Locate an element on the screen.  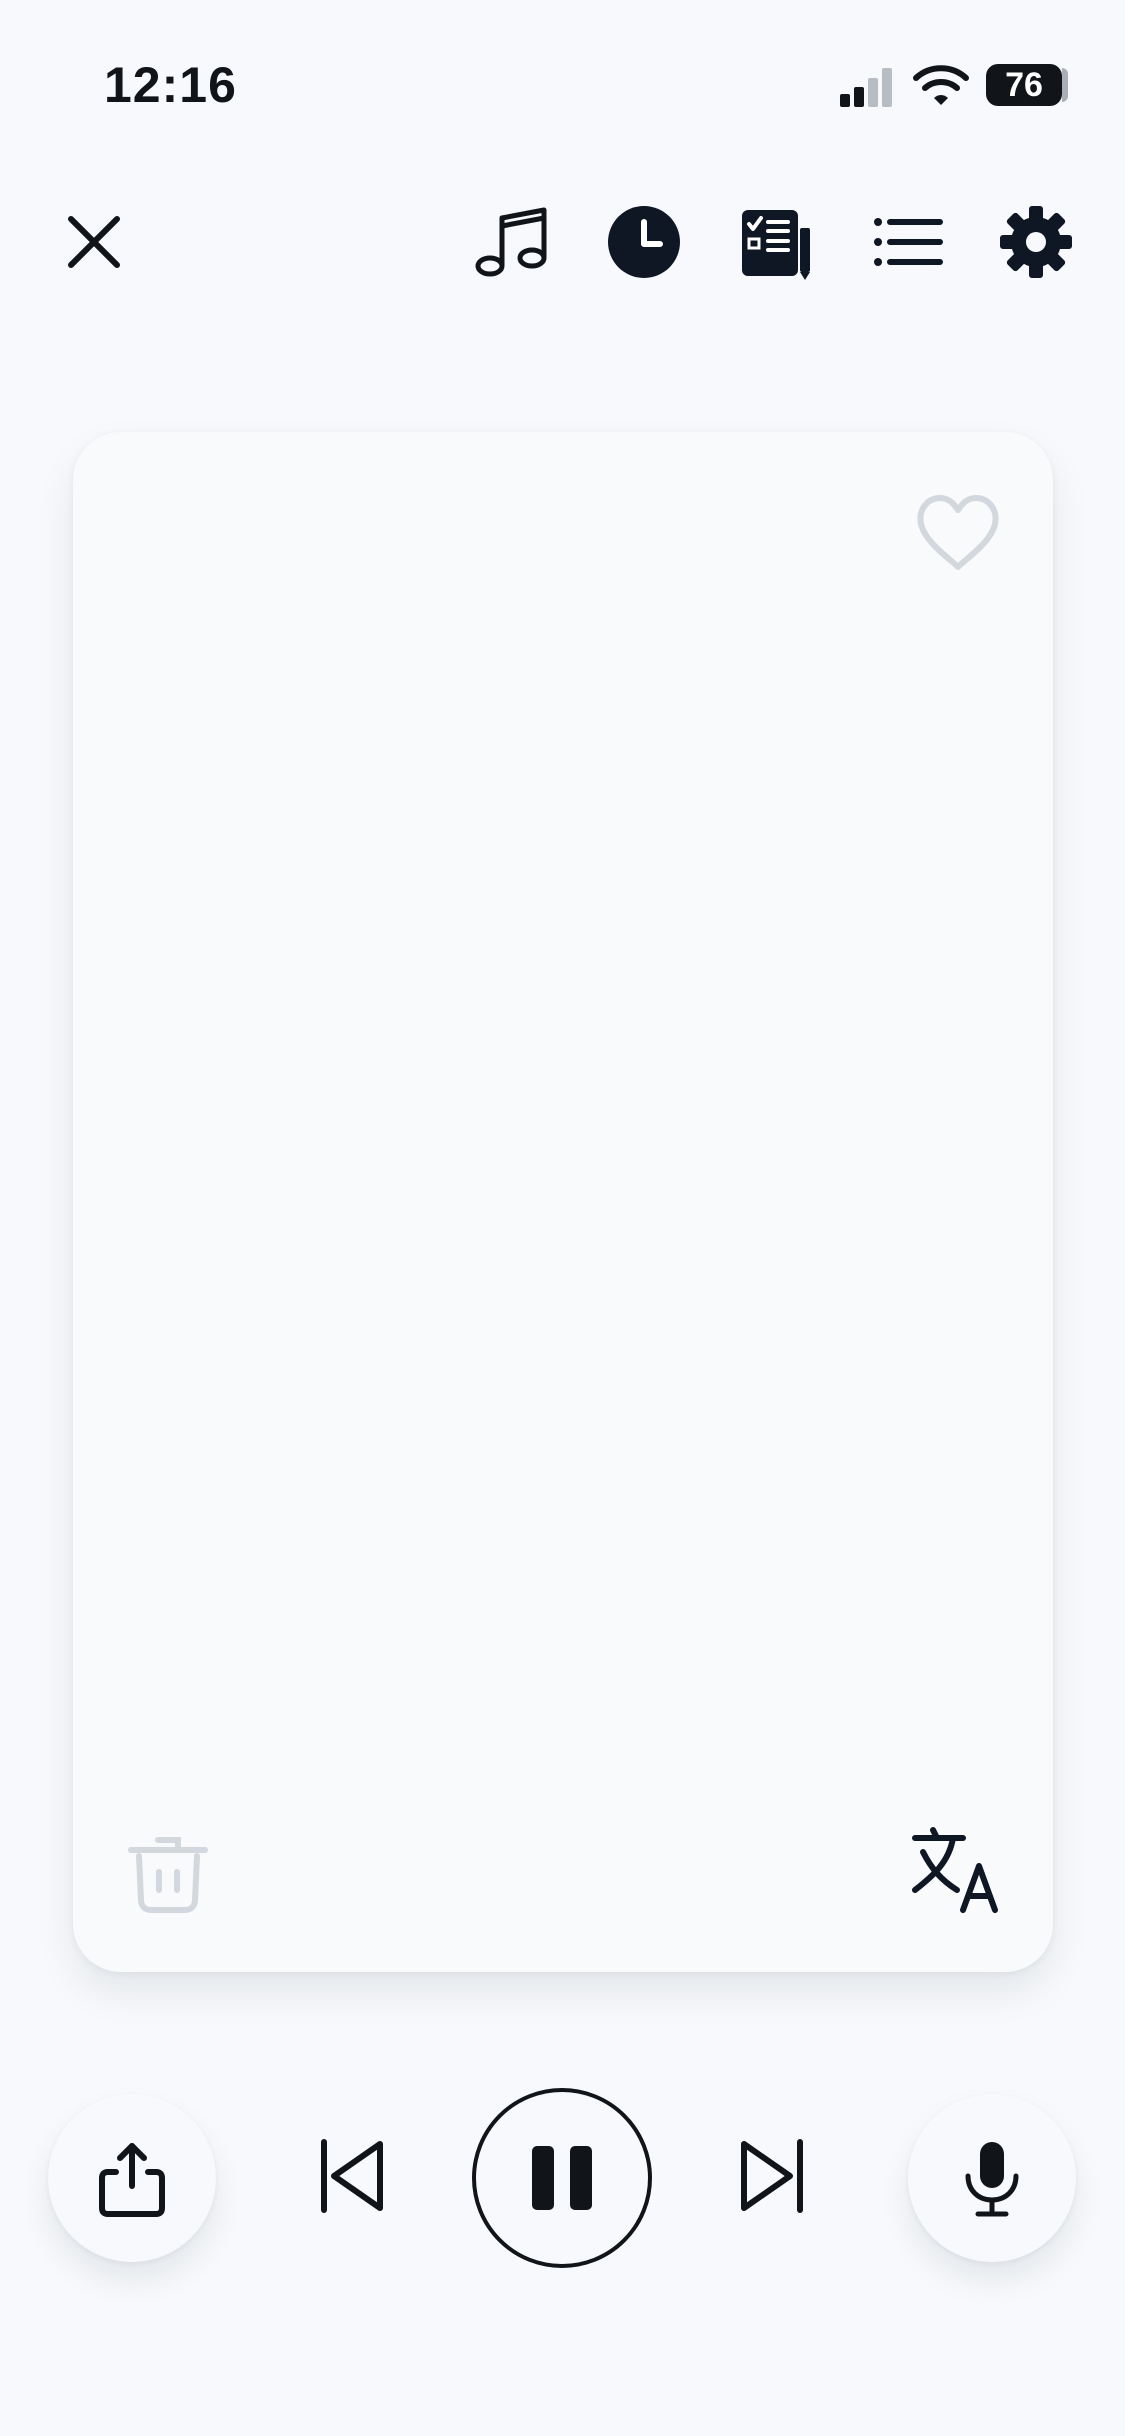
translate-icon is located at coordinates (956, 1871).